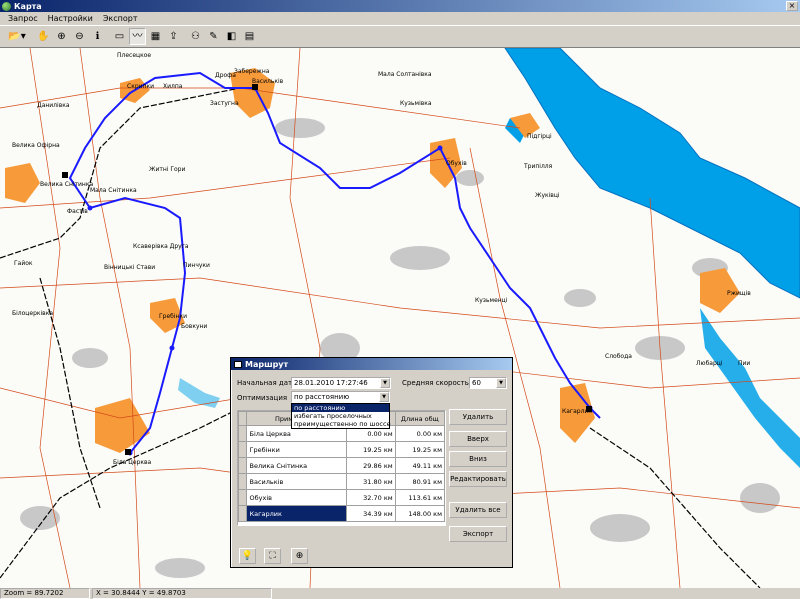  Describe the element at coordinates (370, 465) in the screenshot. I see `segment-distance: 29.86 км` at that location.